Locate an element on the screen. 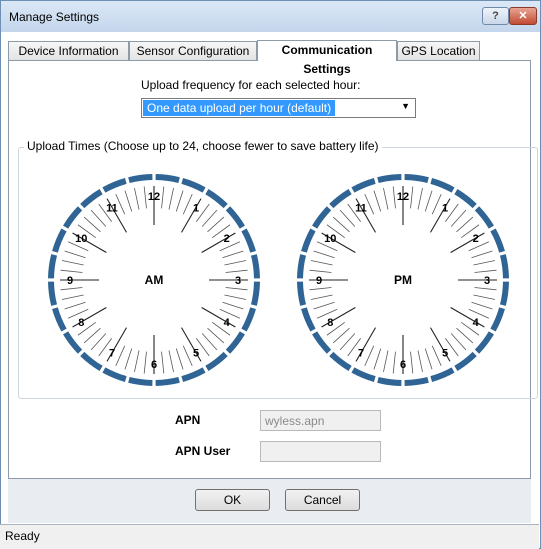 This screenshot has height=549, width=541. upload-frequency-value: One data upload per hour (default) is located at coordinates (239, 108).